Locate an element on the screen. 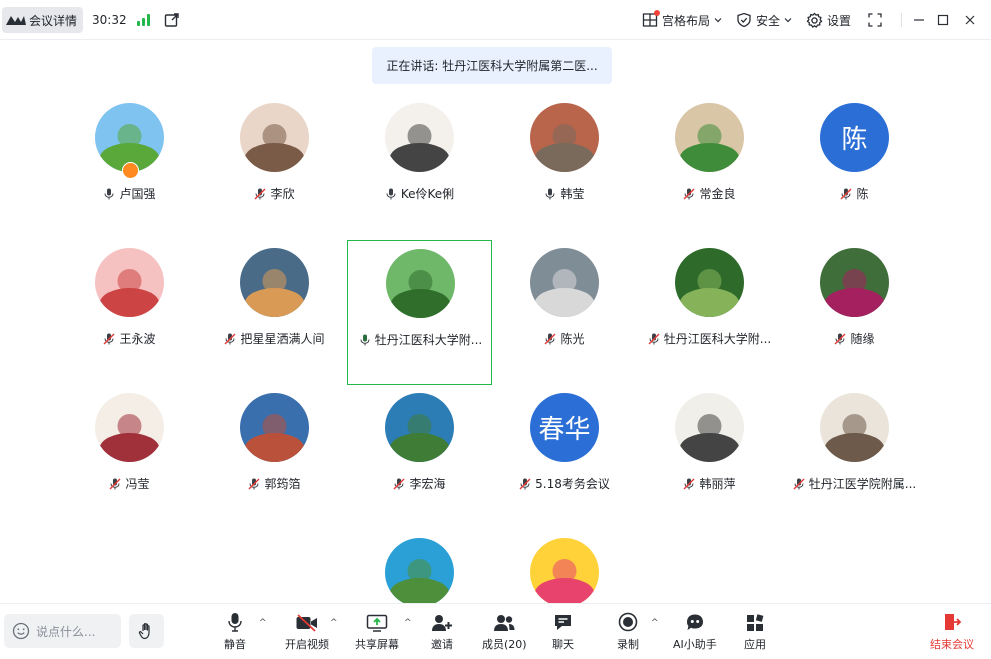 This screenshot has height=659, width=991. share-screen-label: 共享屏幕 is located at coordinates (377, 644).